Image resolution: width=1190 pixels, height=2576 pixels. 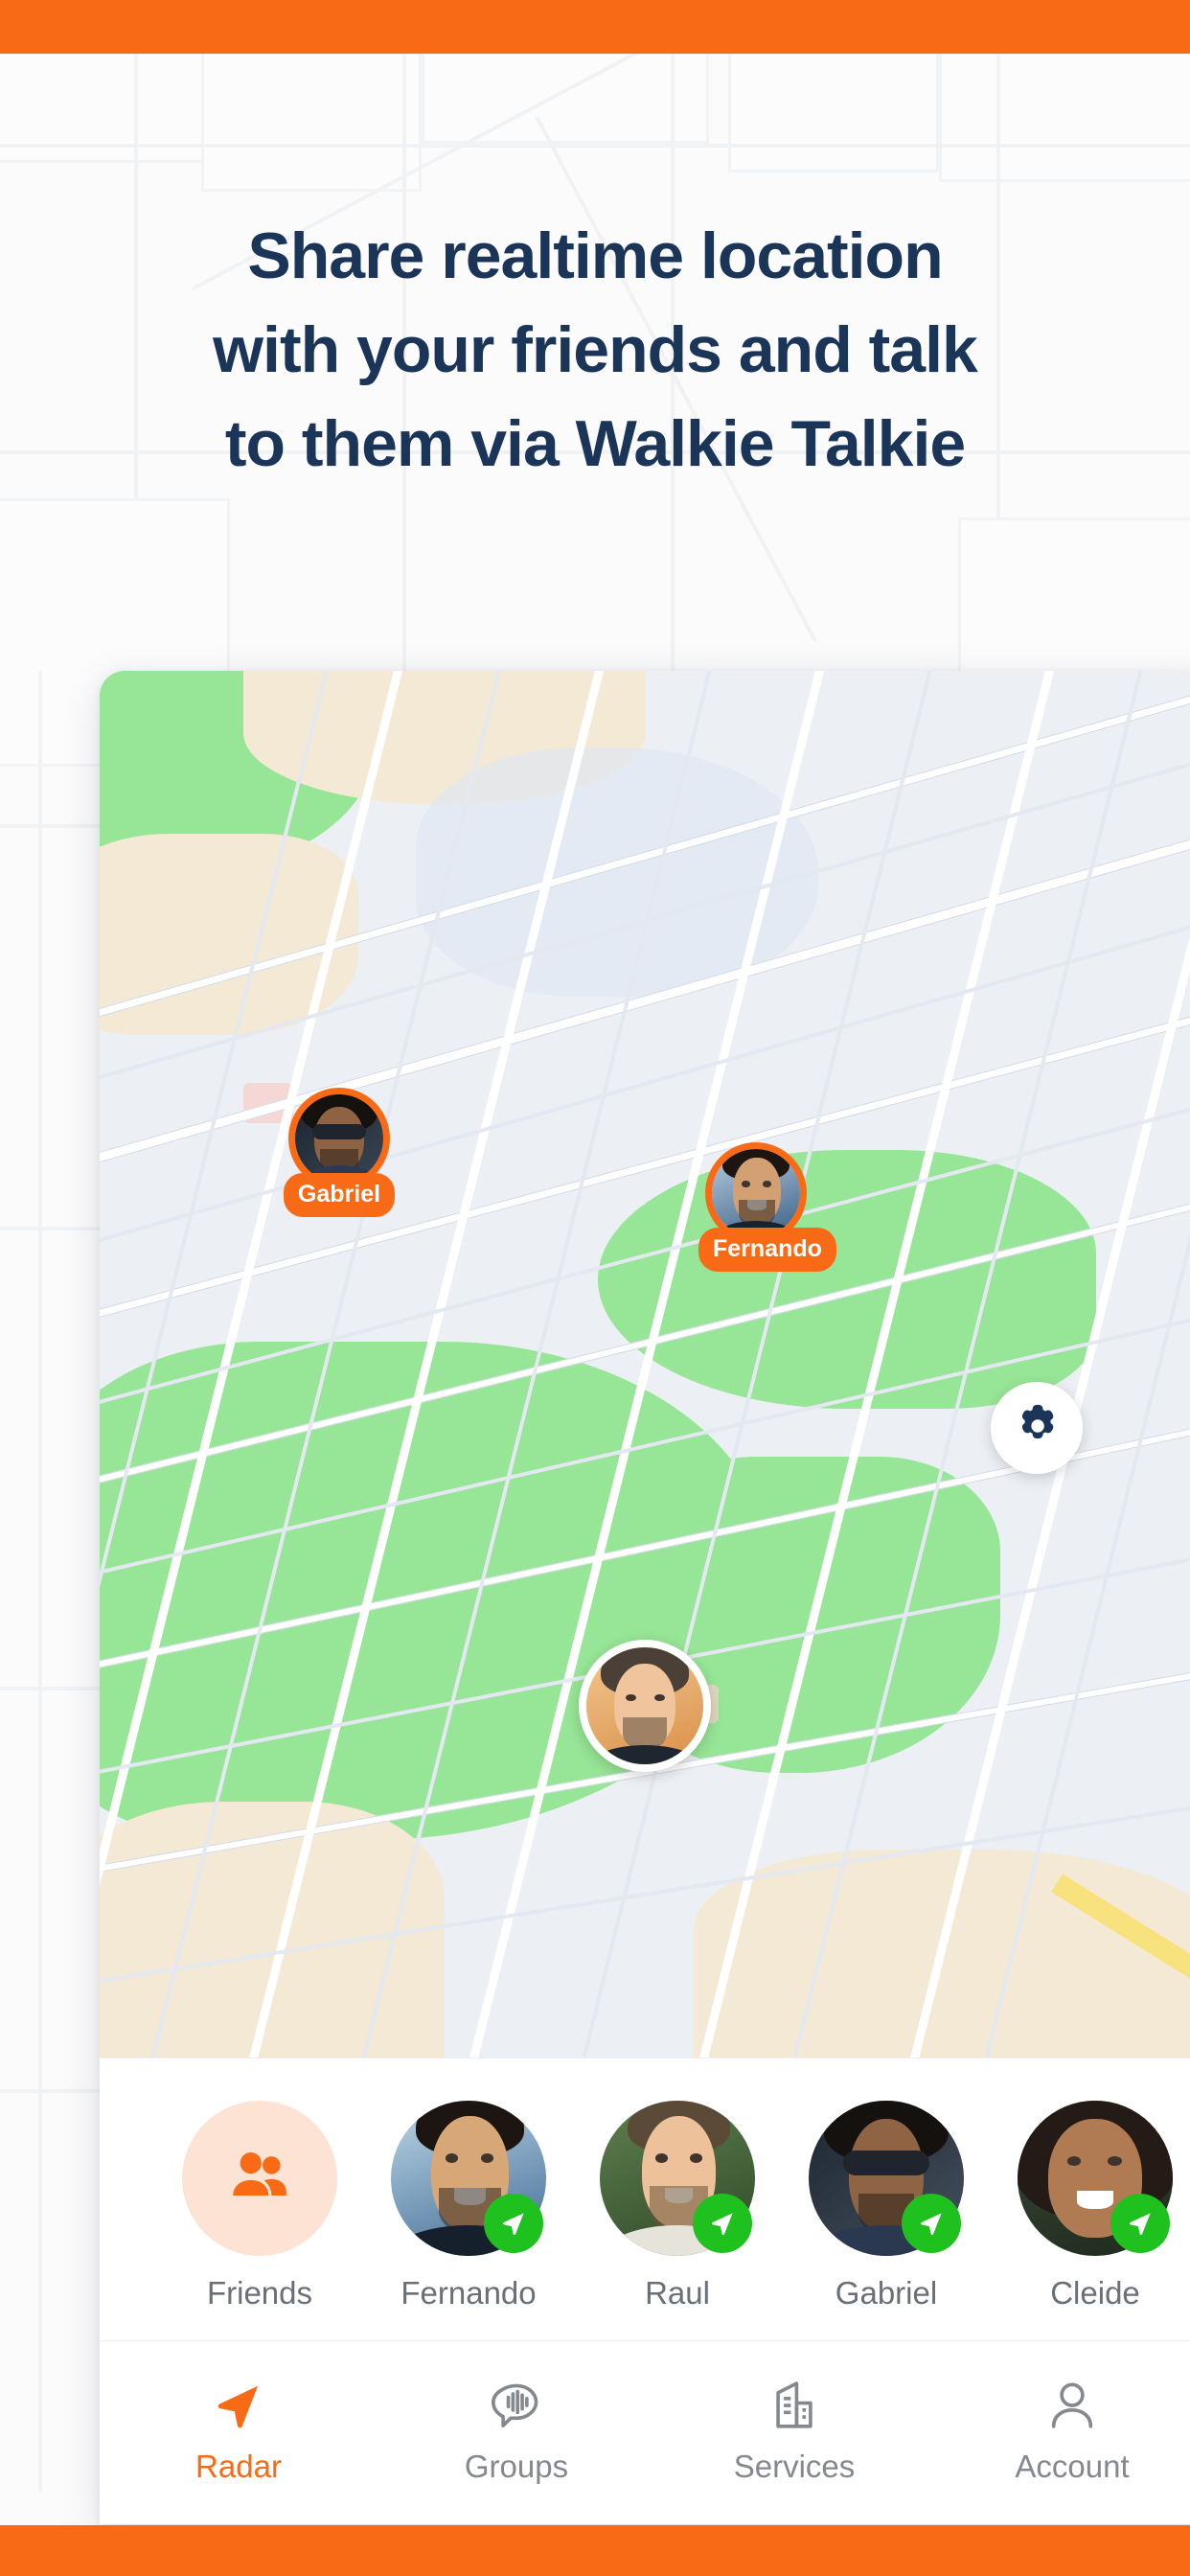 I want to click on tab-label: Groups, so click(x=516, y=2466).